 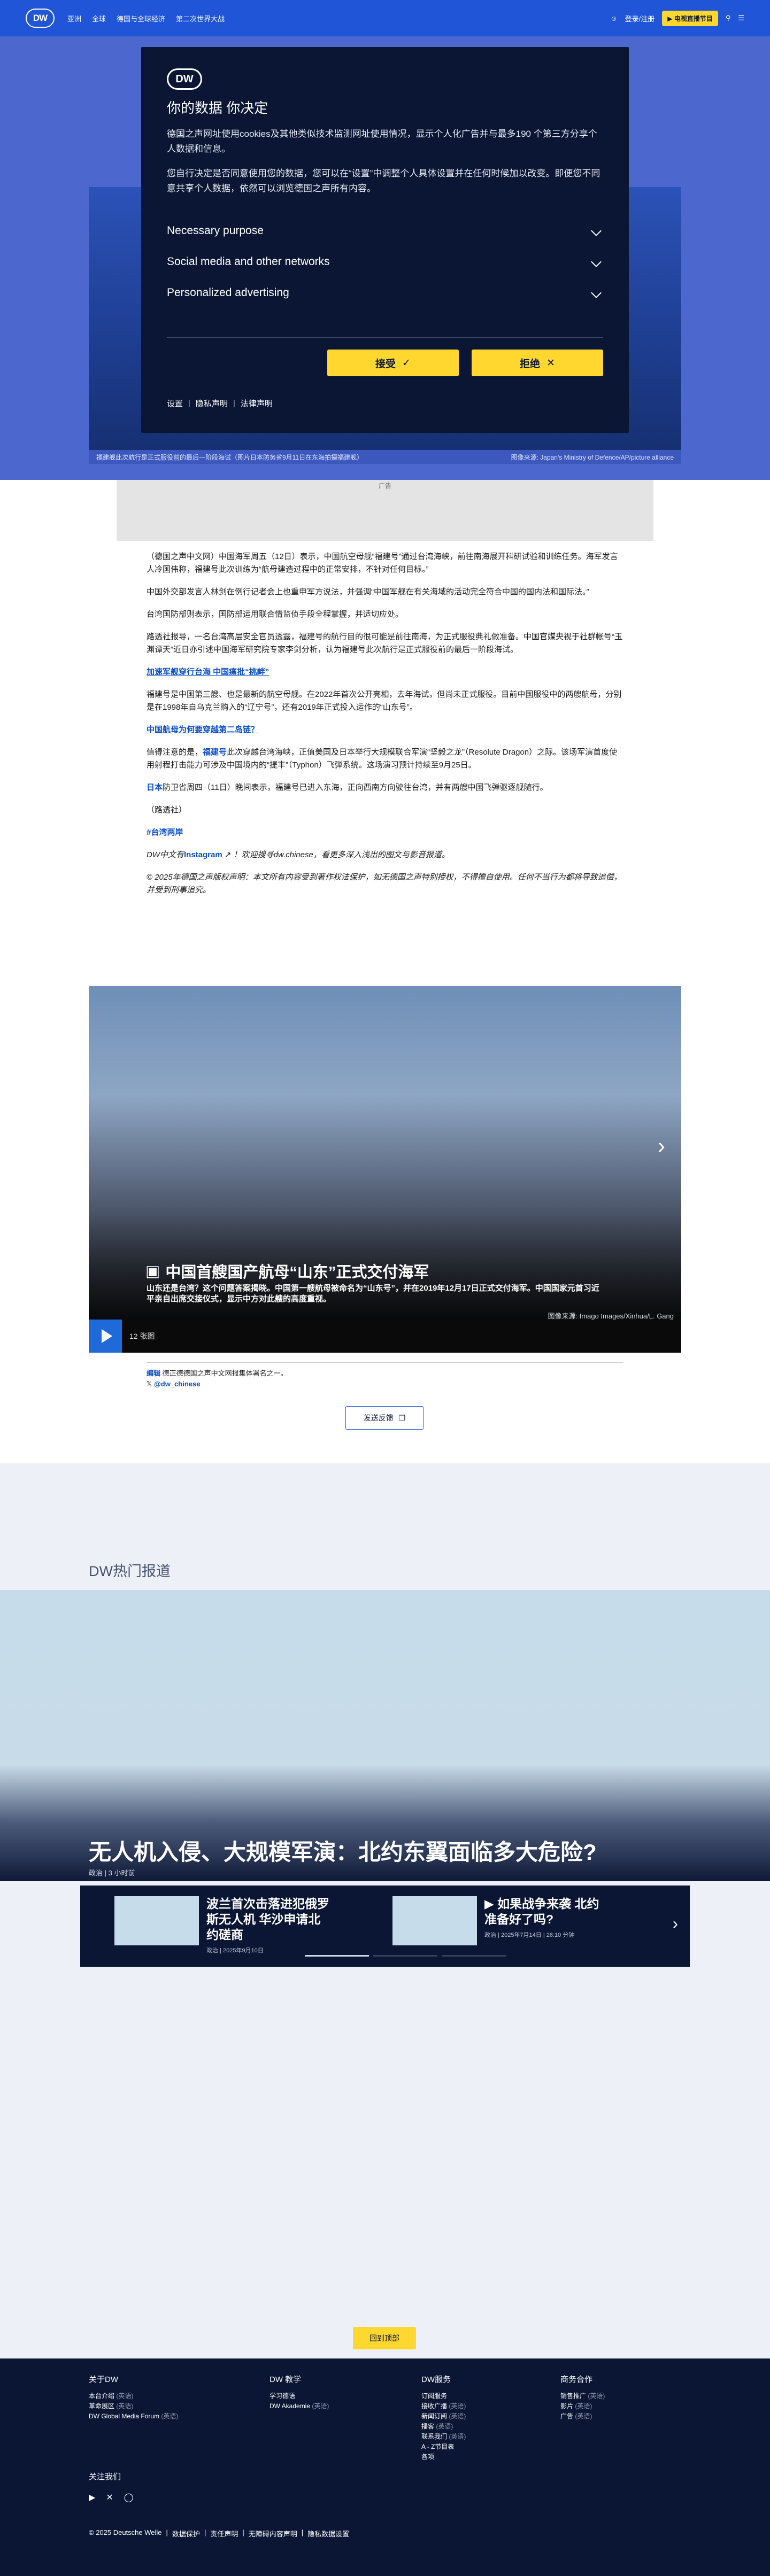 What do you see at coordinates (200, 19) in the screenshot?
I see `nav-item: 第二次世界大战` at bounding box center [200, 19].